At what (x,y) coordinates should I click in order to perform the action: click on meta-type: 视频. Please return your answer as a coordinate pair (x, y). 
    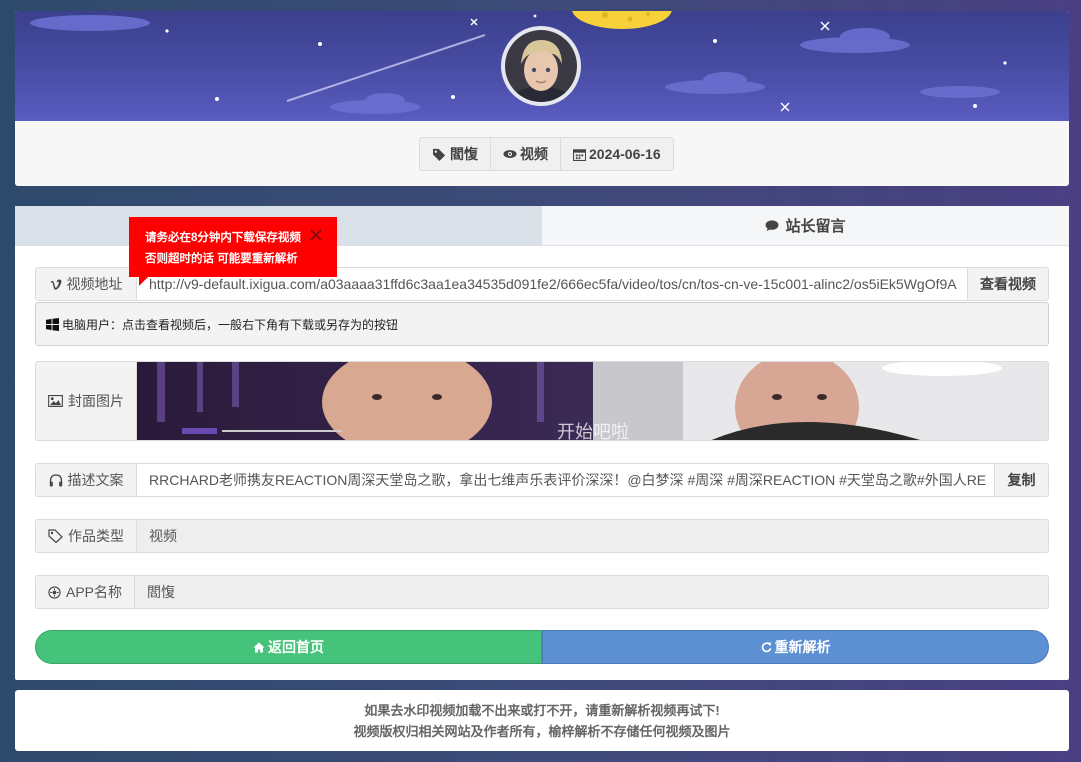
    Looking at the image, I should click on (526, 154).